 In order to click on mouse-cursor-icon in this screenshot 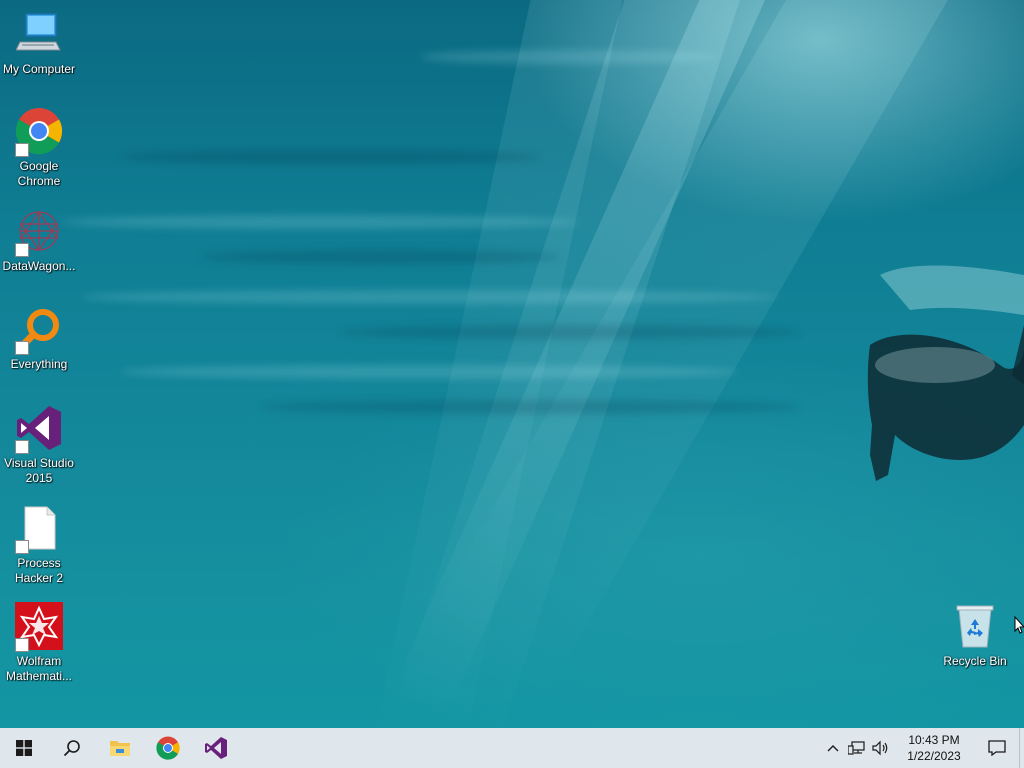, I will do `click(1019, 625)`.